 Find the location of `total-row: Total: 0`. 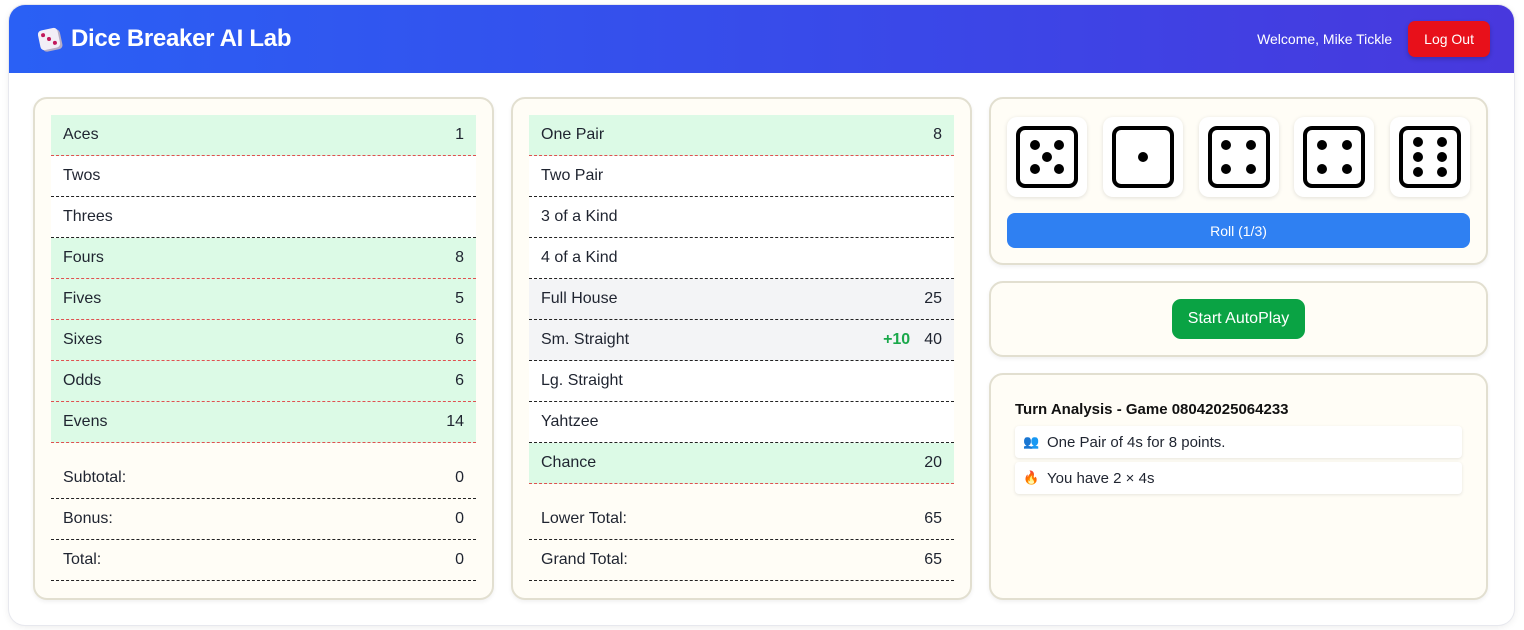

total-row: Total: 0 is located at coordinates (263, 560).